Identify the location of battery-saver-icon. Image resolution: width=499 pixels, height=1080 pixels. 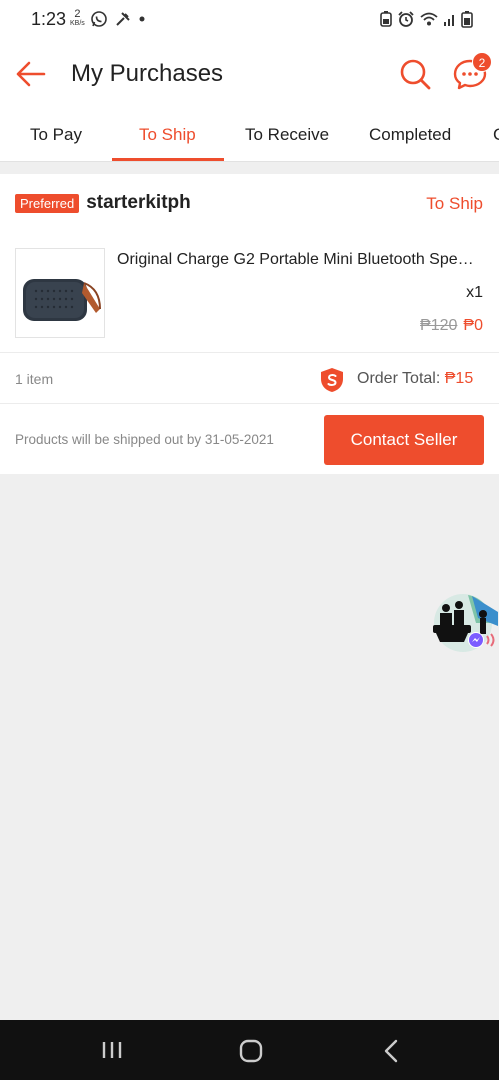
(386, 19).